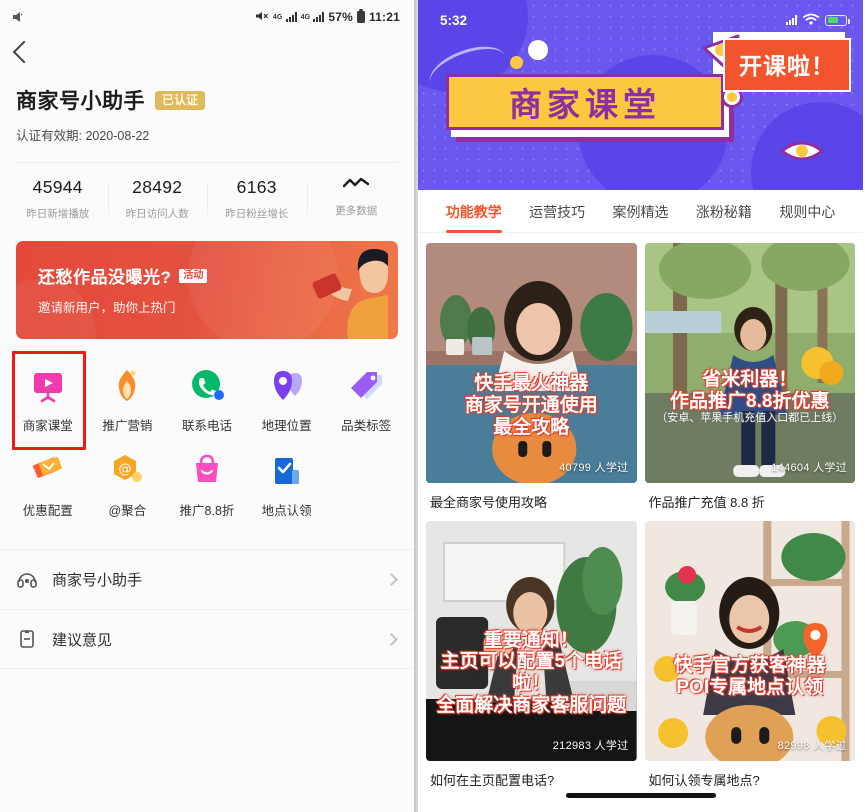 This screenshot has width=865, height=812. I want to click on course-card: 快手官方获客神器 POI专属地点认领 82998 人学过 如何认领专属地点?, so click(749, 655).